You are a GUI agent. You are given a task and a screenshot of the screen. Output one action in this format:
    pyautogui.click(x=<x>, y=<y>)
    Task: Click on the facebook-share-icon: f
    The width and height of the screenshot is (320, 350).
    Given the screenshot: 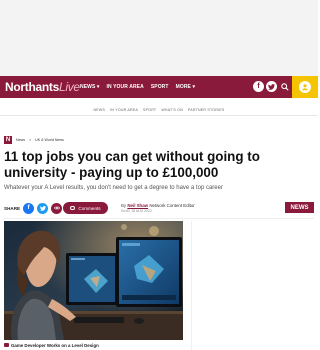 What is the action you would take?
    pyautogui.click(x=29, y=208)
    